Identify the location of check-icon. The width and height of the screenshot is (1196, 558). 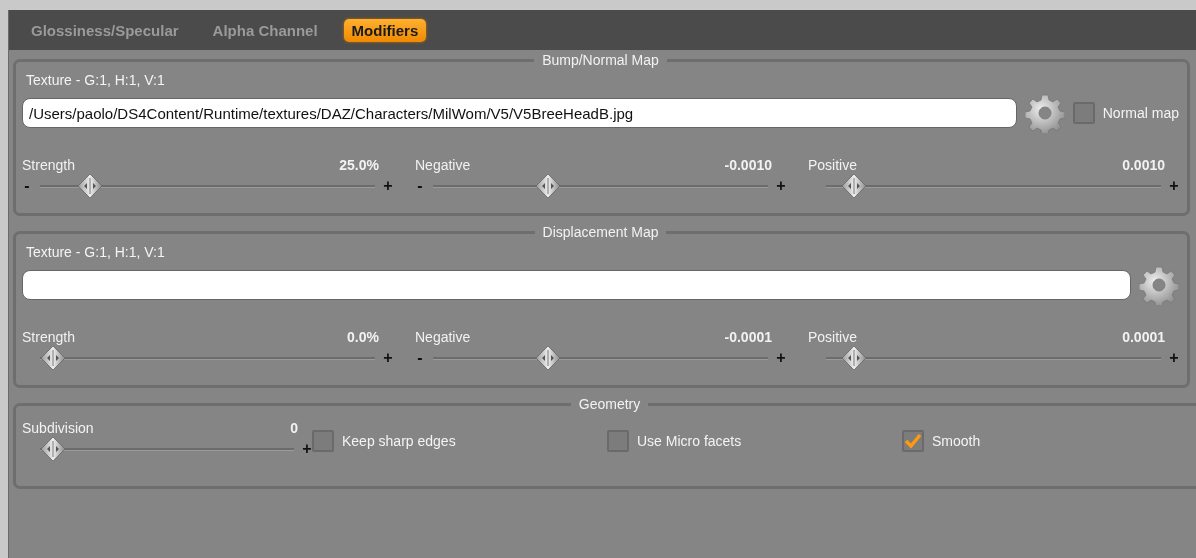
(913, 441).